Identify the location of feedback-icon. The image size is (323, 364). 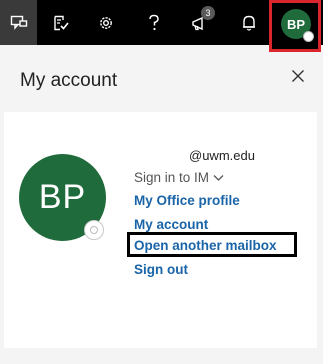
(19, 23).